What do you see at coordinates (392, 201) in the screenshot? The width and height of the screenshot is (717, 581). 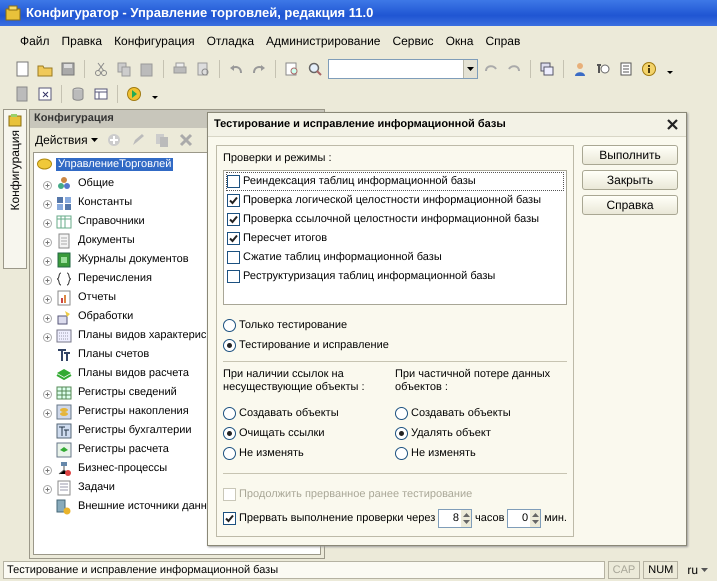 I see `checkbox-label: Проверка логической целостности информационной базы` at bounding box center [392, 201].